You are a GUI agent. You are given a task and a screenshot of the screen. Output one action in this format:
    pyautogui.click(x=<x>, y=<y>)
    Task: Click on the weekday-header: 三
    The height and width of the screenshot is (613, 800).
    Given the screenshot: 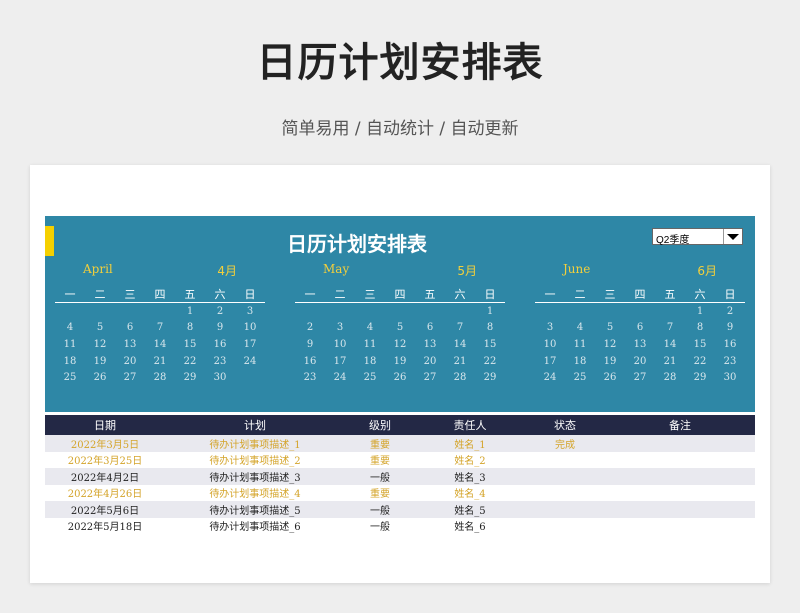 What is the action you would take?
    pyautogui.click(x=610, y=294)
    